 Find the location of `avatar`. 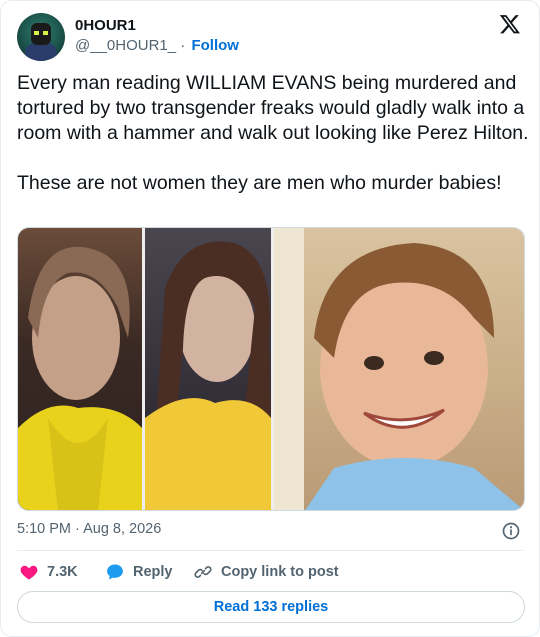

avatar is located at coordinates (41, 37).